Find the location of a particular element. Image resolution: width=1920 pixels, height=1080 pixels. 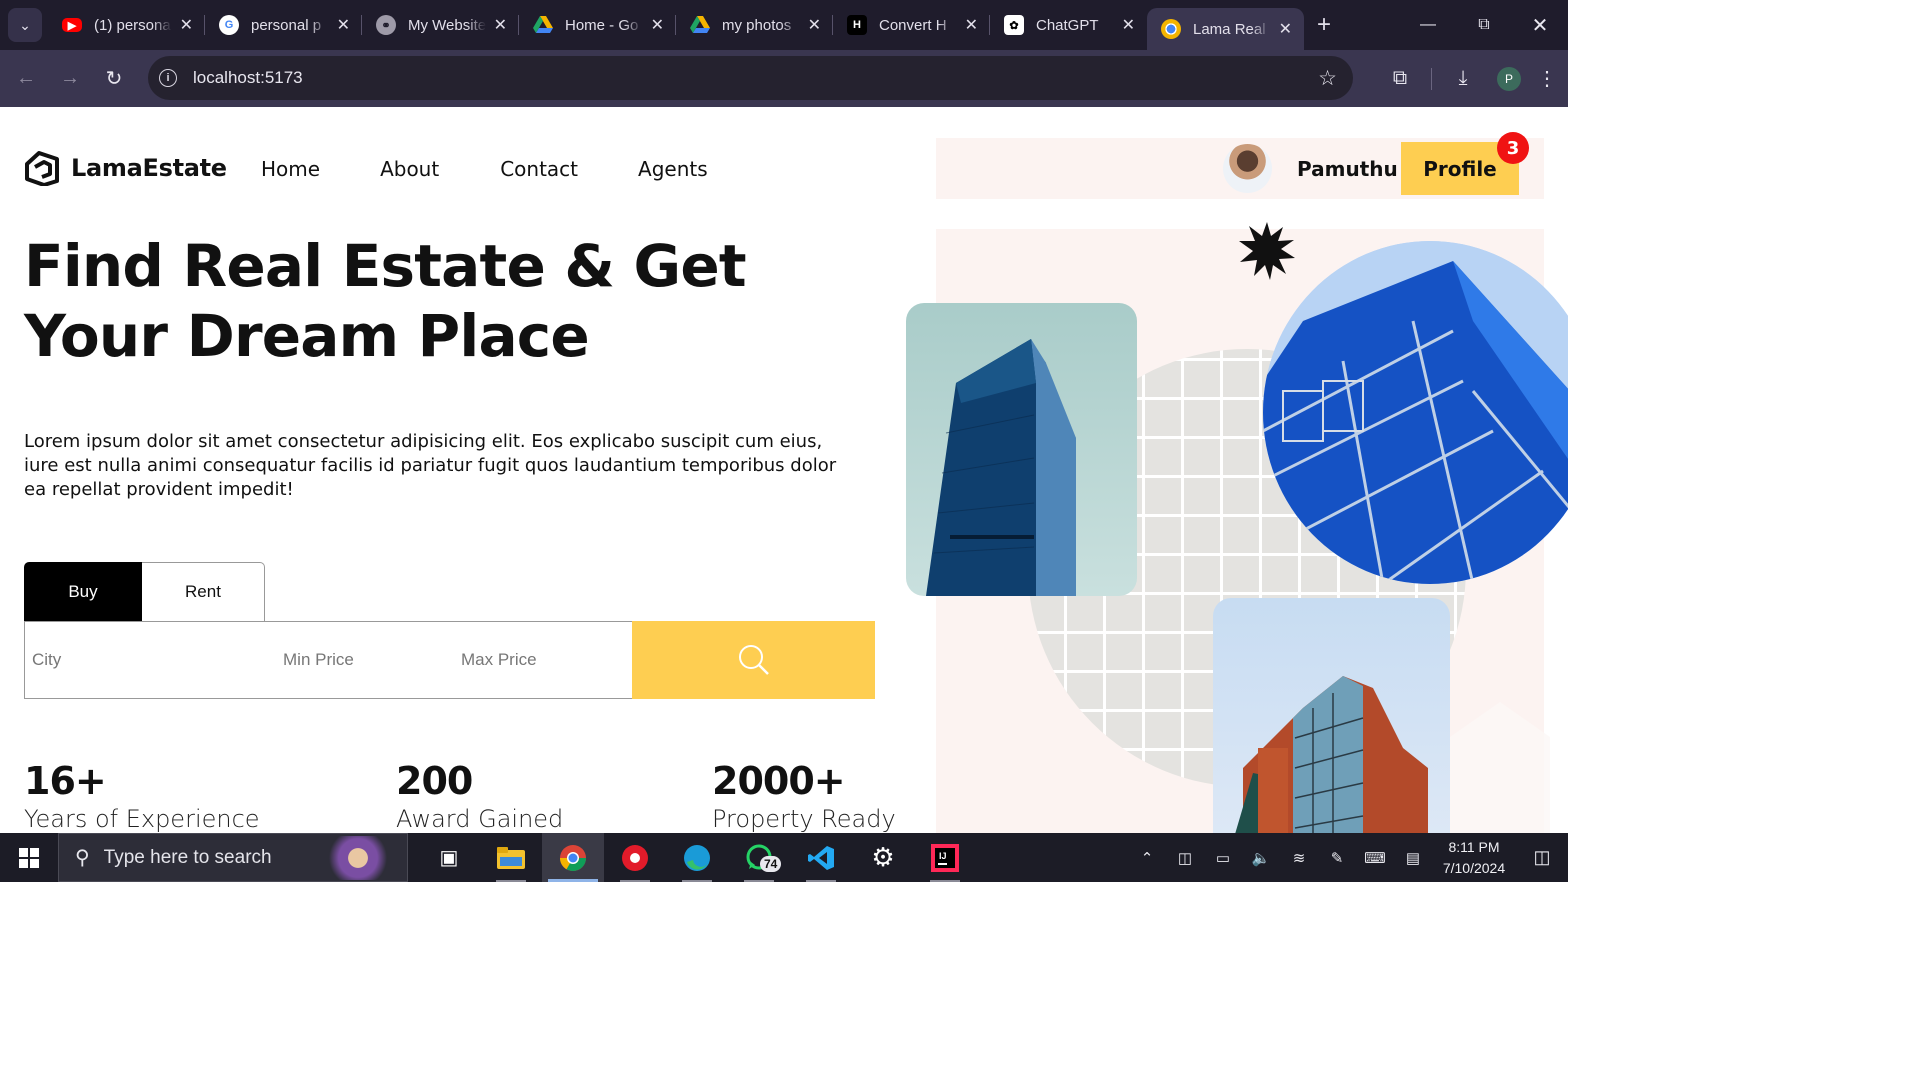

vscode-icon is located at coordinates (821, 857).